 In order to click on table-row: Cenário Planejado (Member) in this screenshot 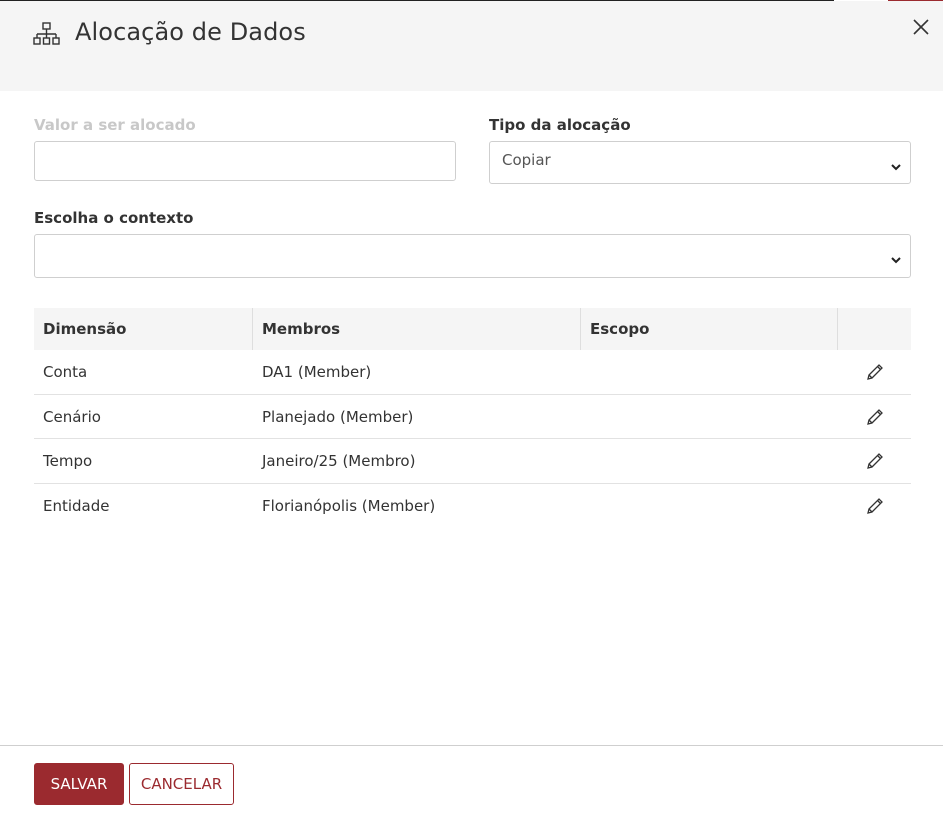, I will do `click(472, 417)`.